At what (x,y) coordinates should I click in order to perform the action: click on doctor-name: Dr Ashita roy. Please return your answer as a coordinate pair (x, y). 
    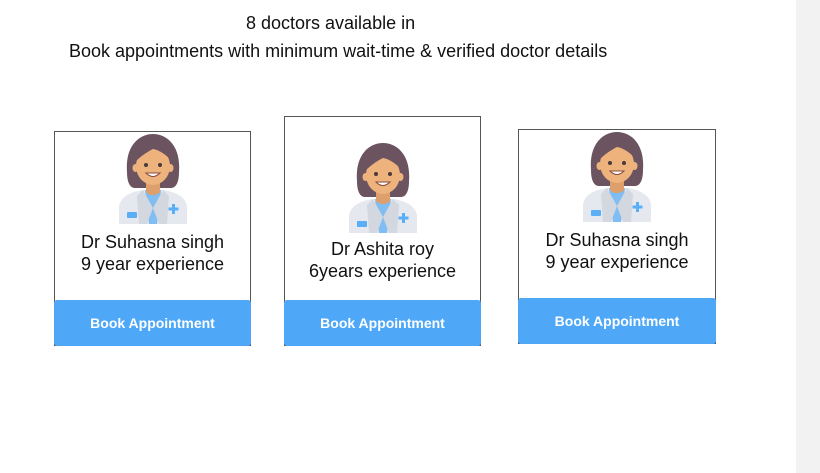
    Looking at the image, I should click on (382, 249).